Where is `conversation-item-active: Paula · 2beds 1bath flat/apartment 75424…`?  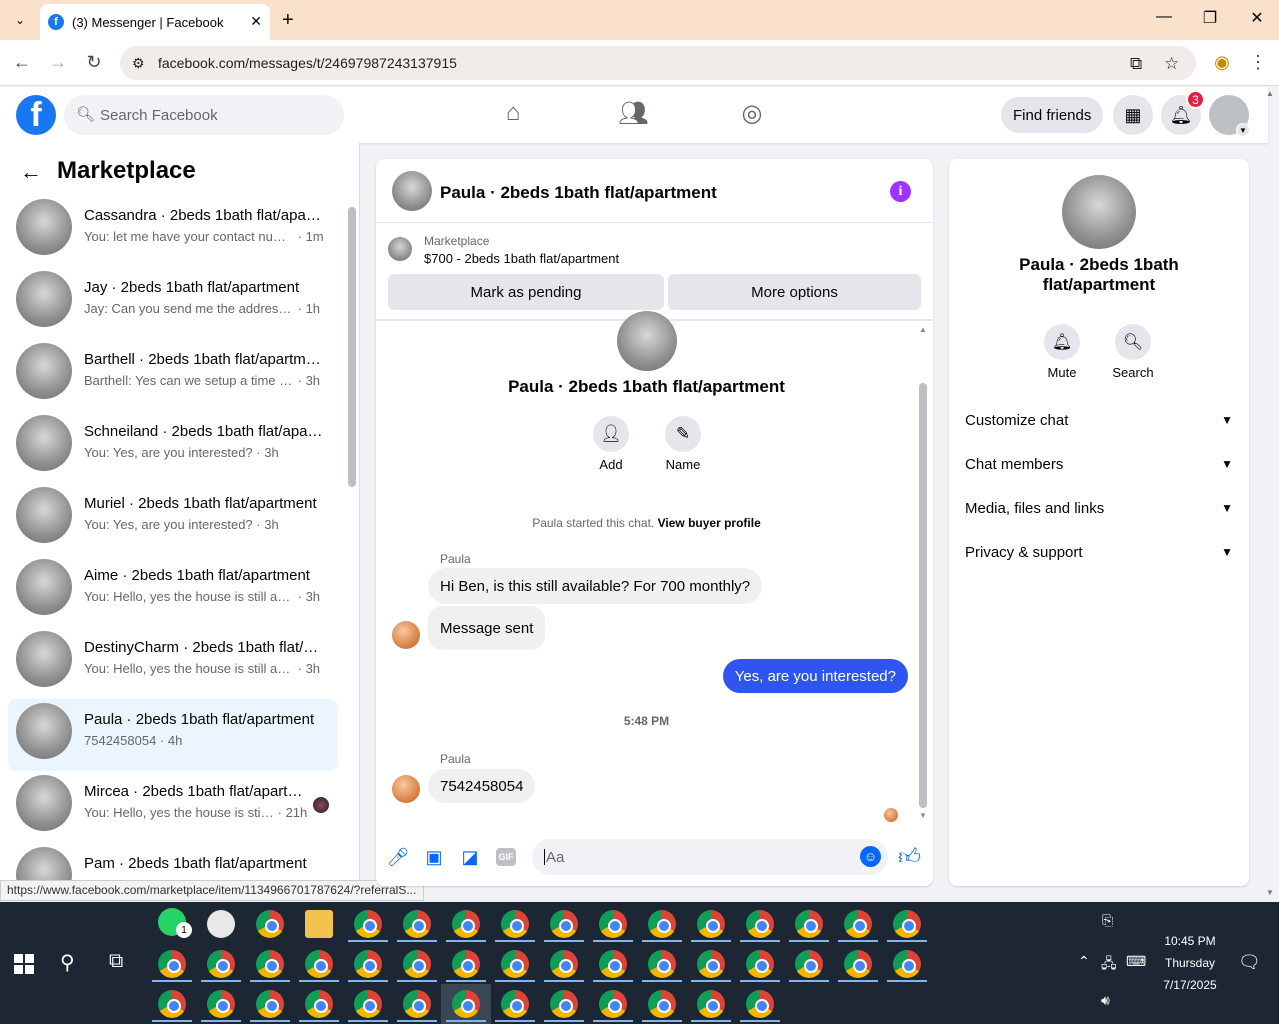
conversation-item-active: Paula · 2beds 1bath flat/apartment 75424… is located at coordinates (173, 735).